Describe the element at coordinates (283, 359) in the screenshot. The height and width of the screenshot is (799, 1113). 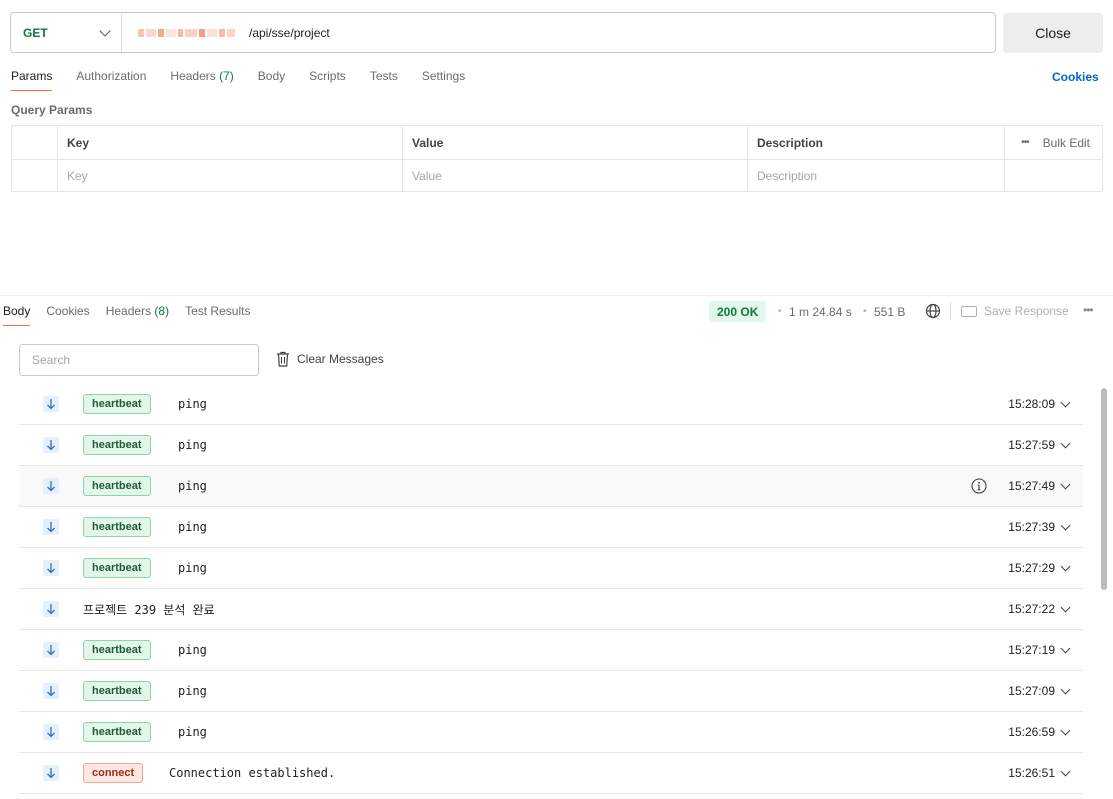
I see `trash-icon` at that location.